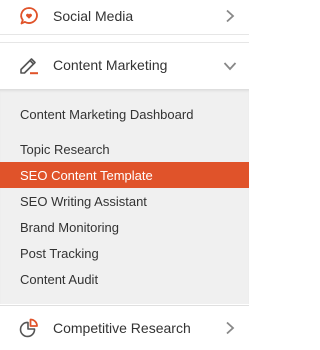  What do you see at coordinates (59, 279) in the screenshot?
I see `submenu-item-label: Content Audit` at bounding box center [59, 279].